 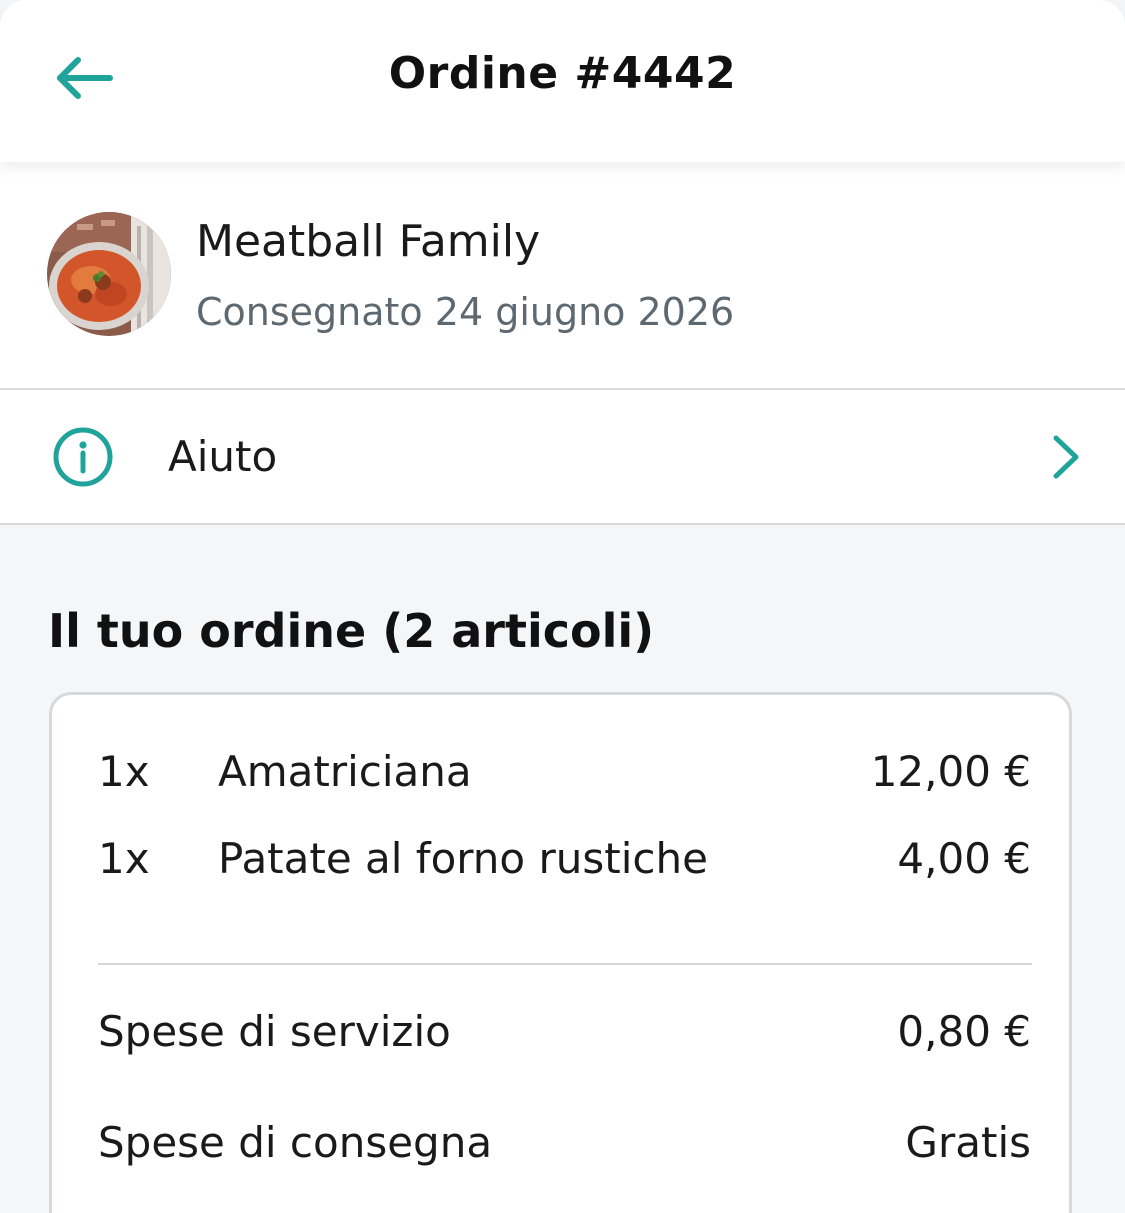 What do you see at coordinates (223, 456) in the screenshot?
I see `help-label: Aiuto` at bounding box center [223, 456].